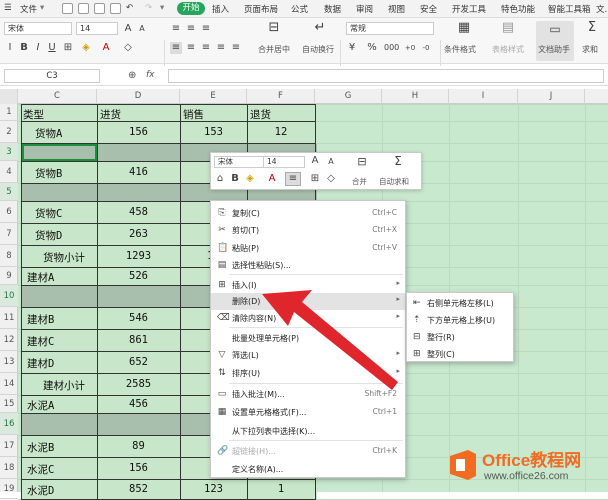 The height and width of the screenshot is (500, 608). What do you see at coordinates (463, 465) in the screenshot?
I see `office-logo-icon` at bounding box center [463, 465].